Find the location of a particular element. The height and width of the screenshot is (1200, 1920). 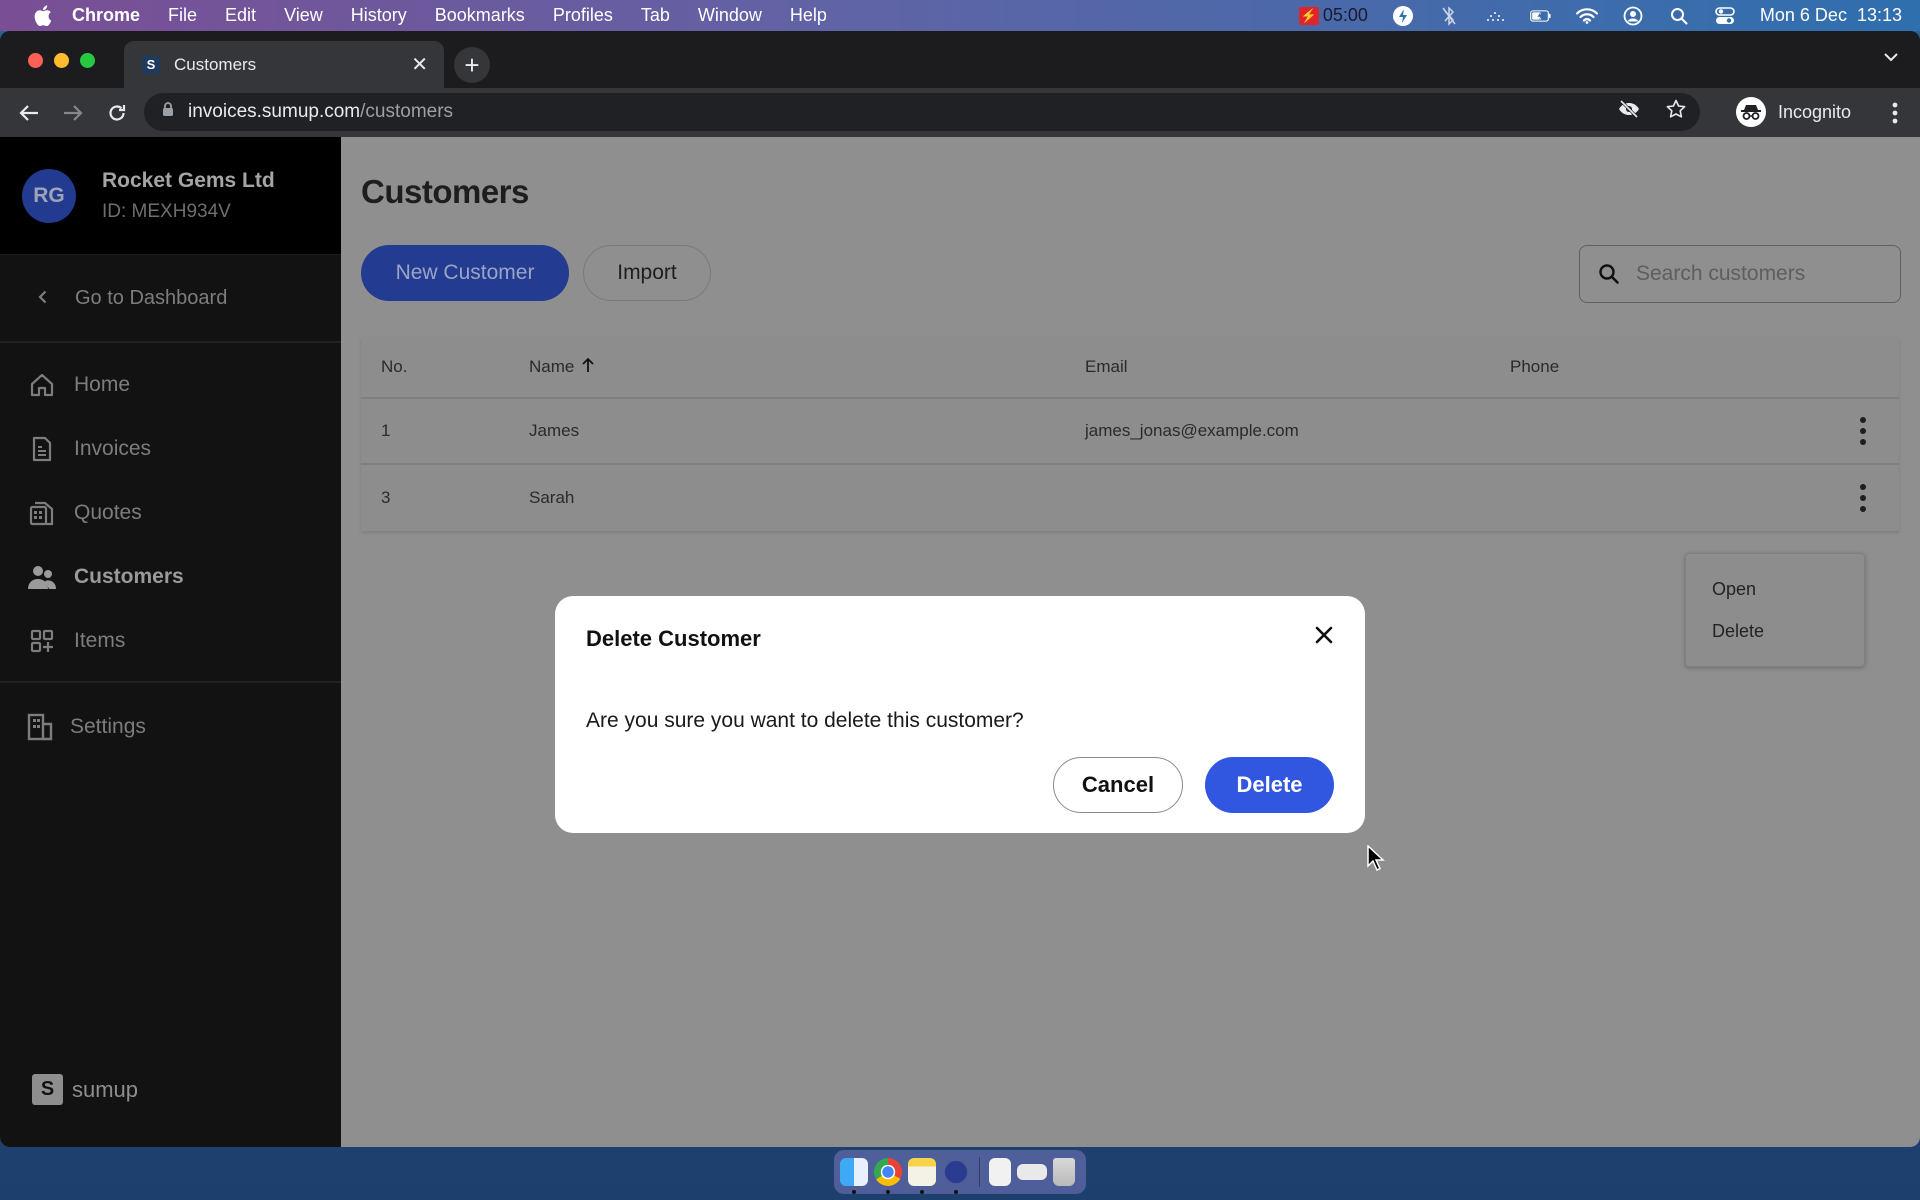

sidebar-item-customers: Customers is located at coordinates (170, 577).